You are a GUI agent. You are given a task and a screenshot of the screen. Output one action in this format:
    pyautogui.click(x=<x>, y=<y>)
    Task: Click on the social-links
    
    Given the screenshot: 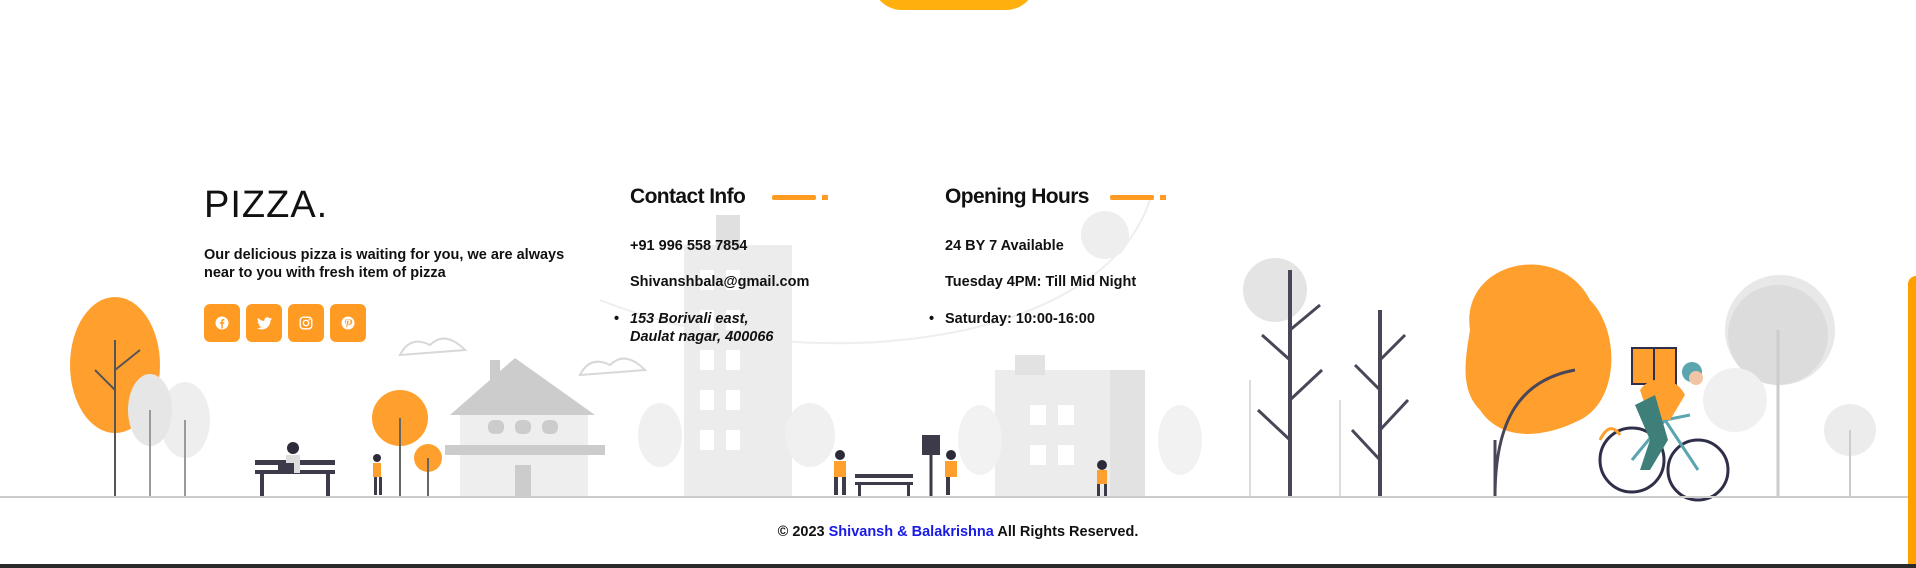 What is the action you would take?
    pyautogui.click(x=285, y=323)
    